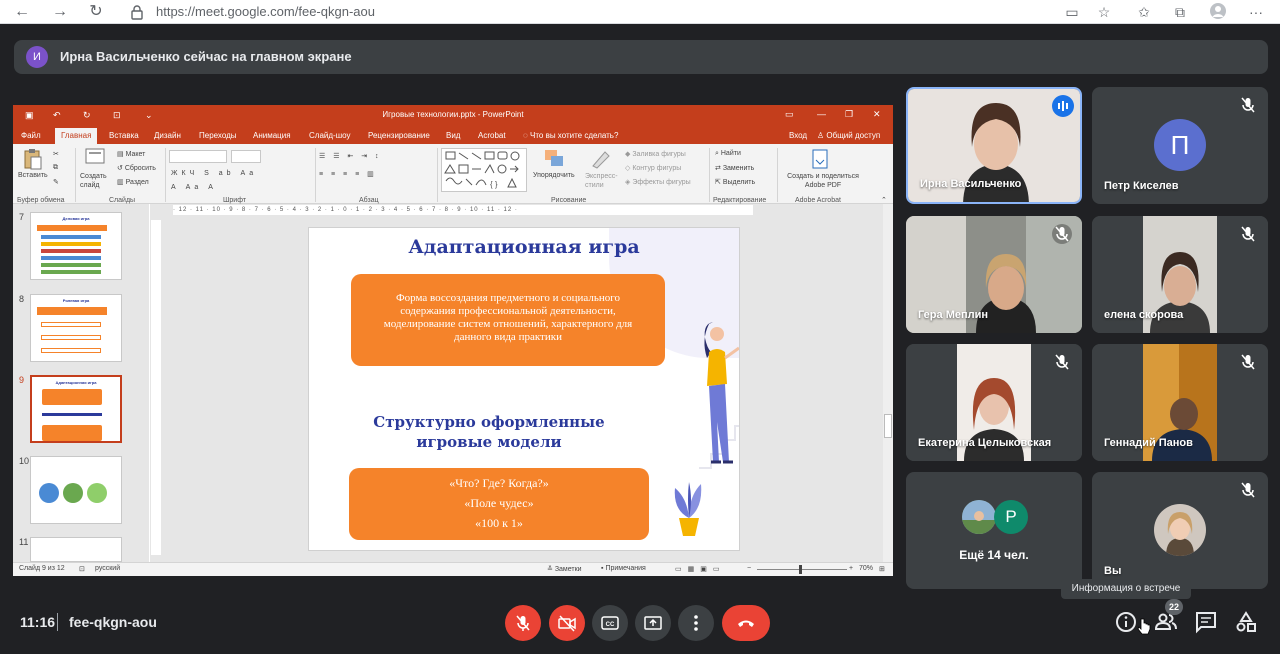 This screenshot has height=654, width=1280. I want to click on slide-thumbnail-9: Адаптационная игра, so click(76, 409).